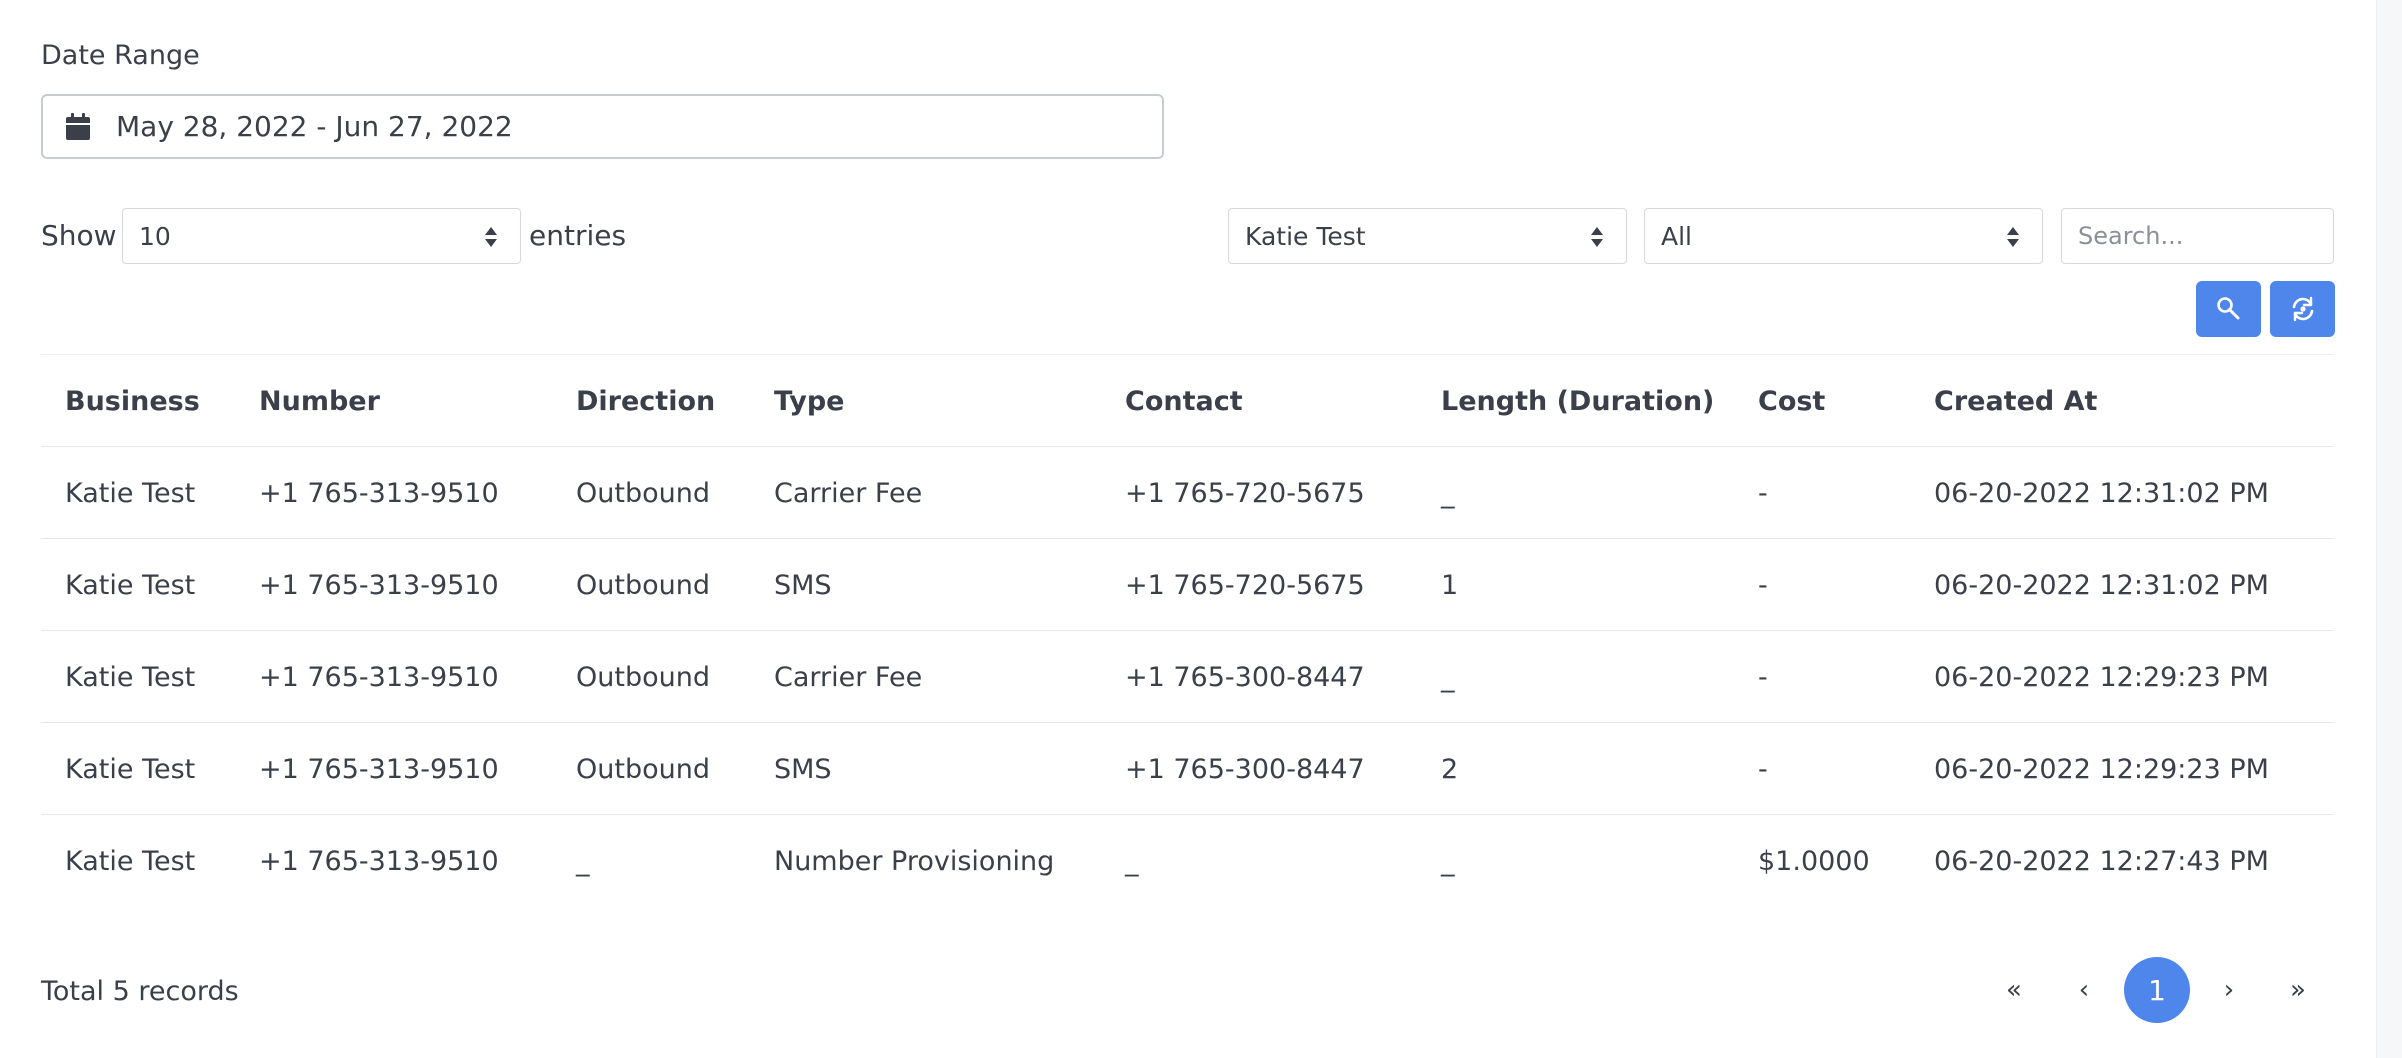 Image resolution: width=2402 pixels, height=1058 pixels. Describe the element at coordinates (645, 401) in the screenshot. I see `header-direction: Direction` at that location.